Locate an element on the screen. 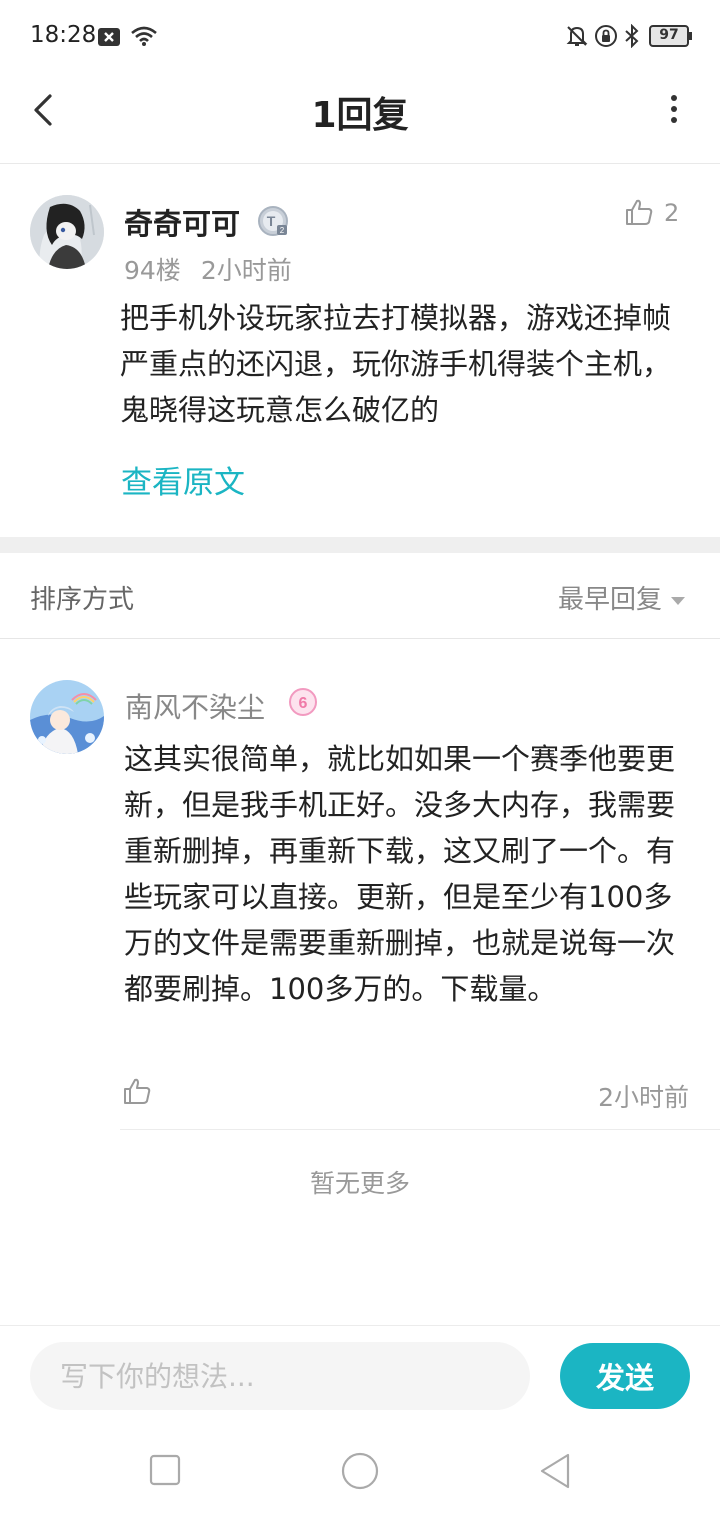 The width and height of the screenshot is (720, 1520). sort-label: 排序方式 is located at coordinates (82, 600).